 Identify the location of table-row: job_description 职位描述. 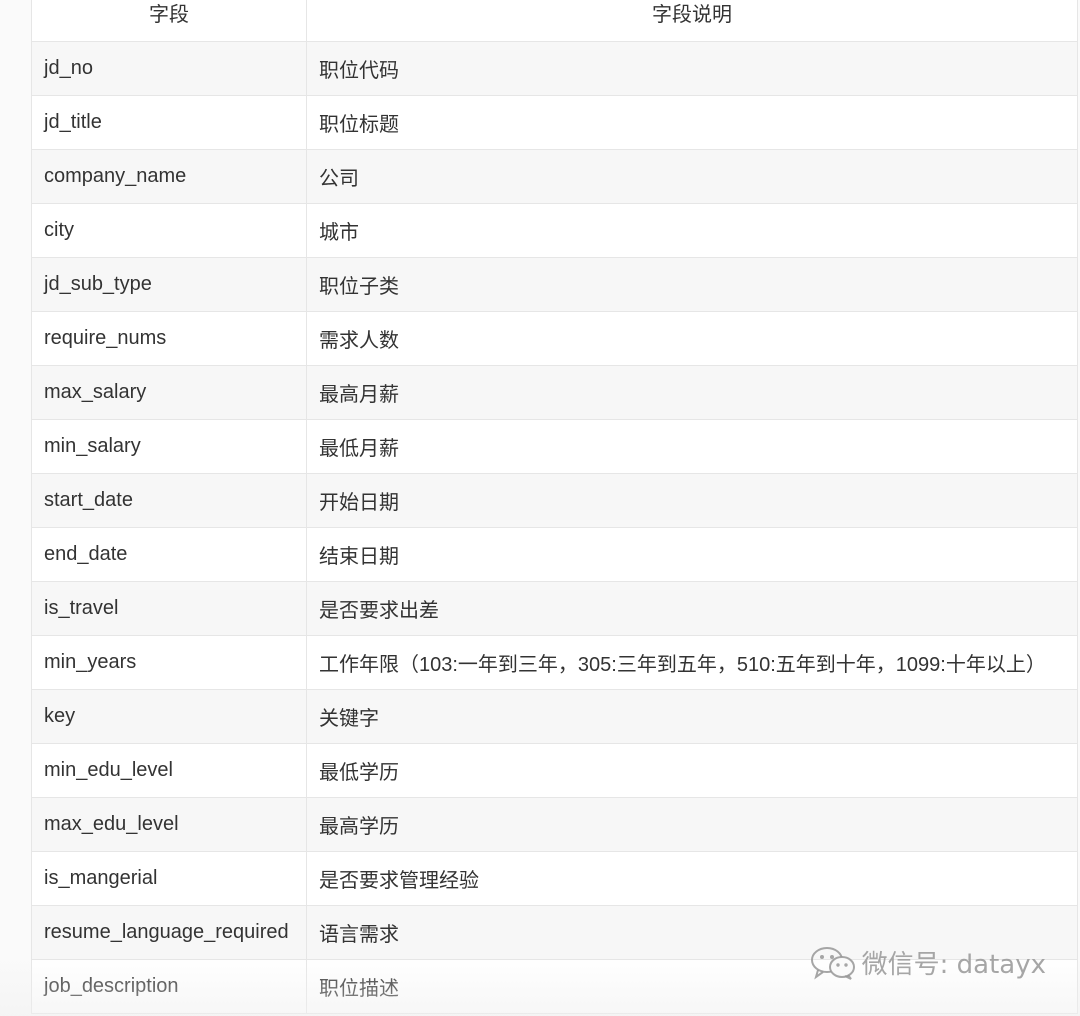
(554, 986).